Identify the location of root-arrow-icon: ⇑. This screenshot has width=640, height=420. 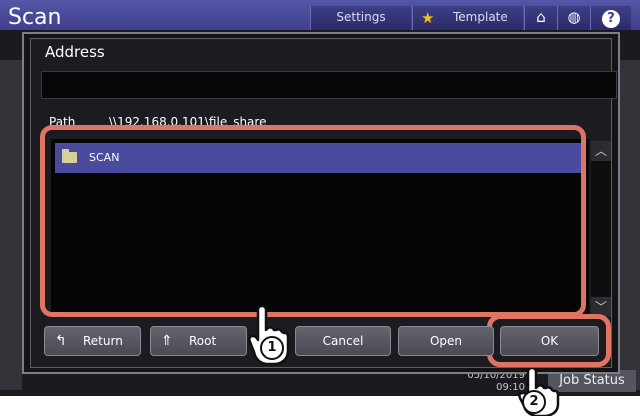
(167, 341).